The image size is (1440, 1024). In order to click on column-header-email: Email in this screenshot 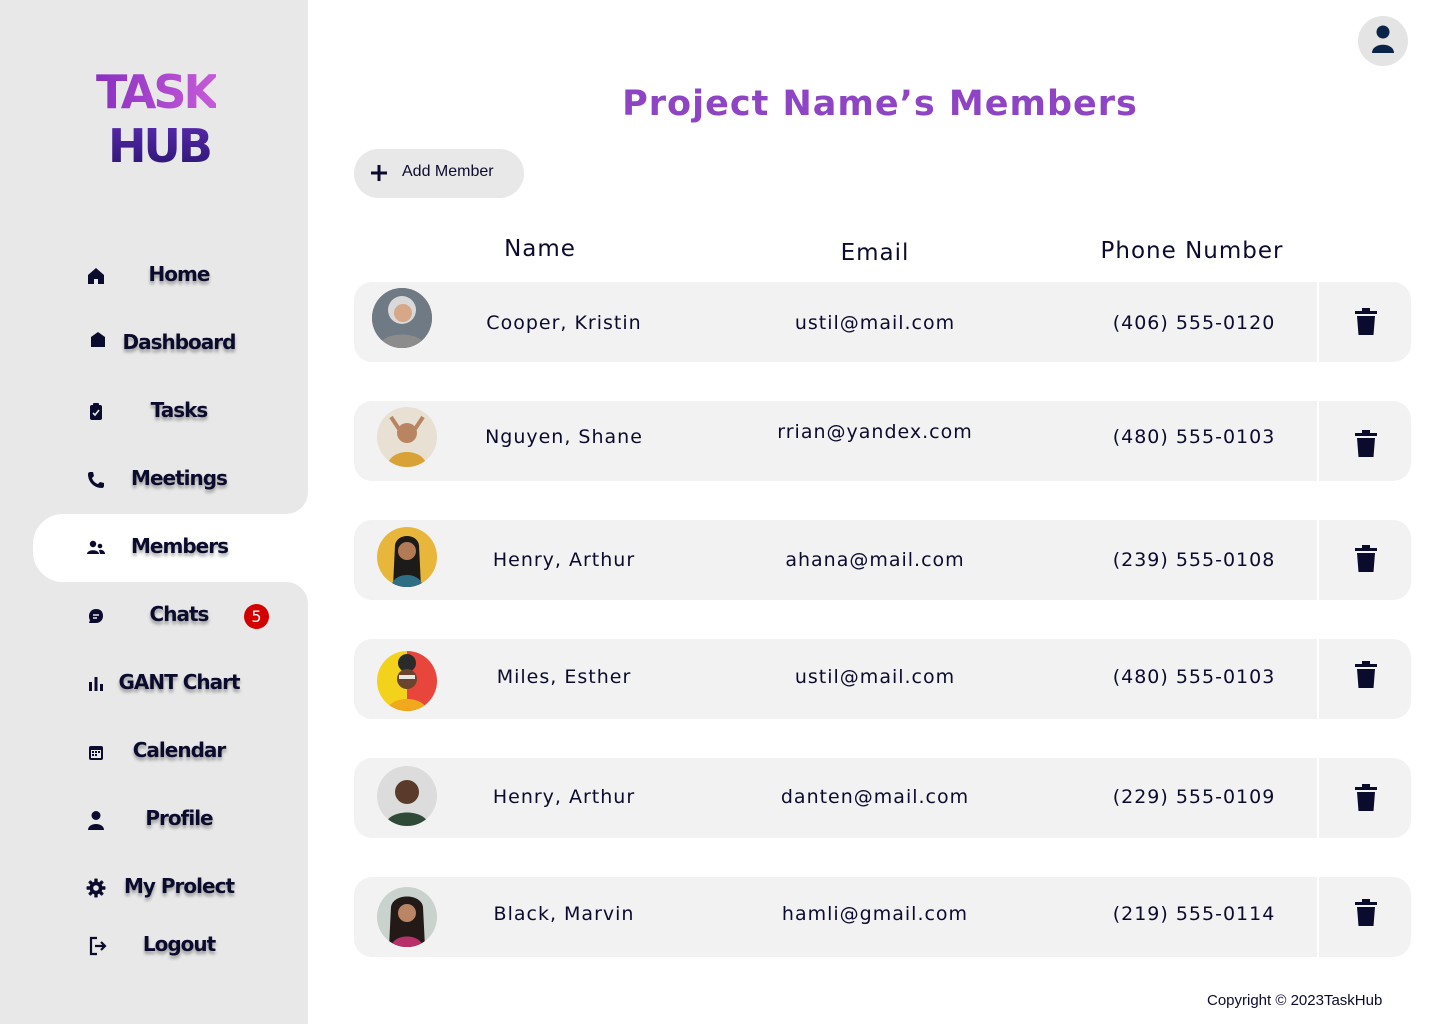, I will do `click(875, 253)`.